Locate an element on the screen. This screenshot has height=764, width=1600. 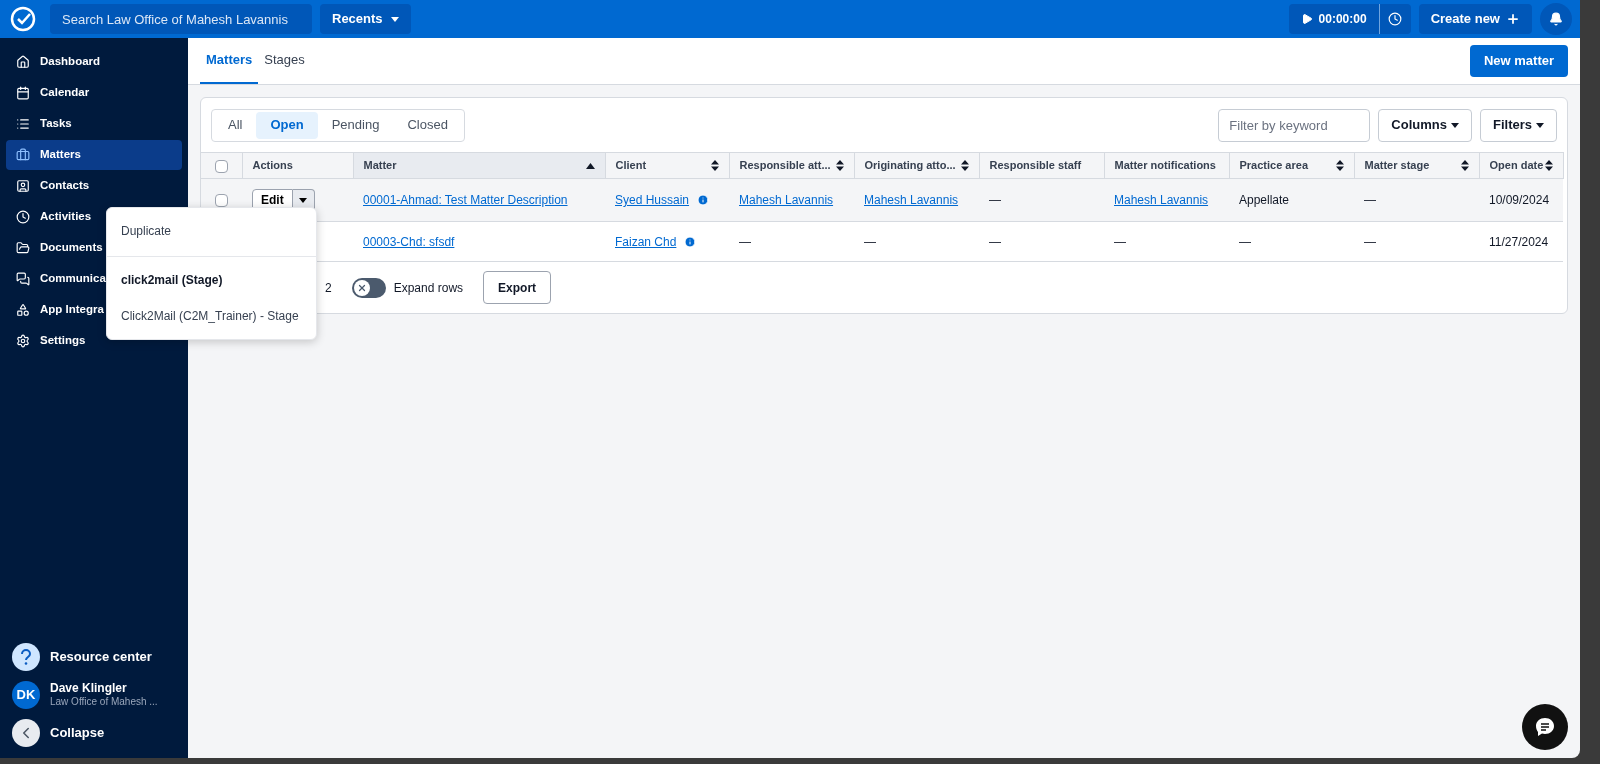
calendar-icon is located at coordinates (23, 92).